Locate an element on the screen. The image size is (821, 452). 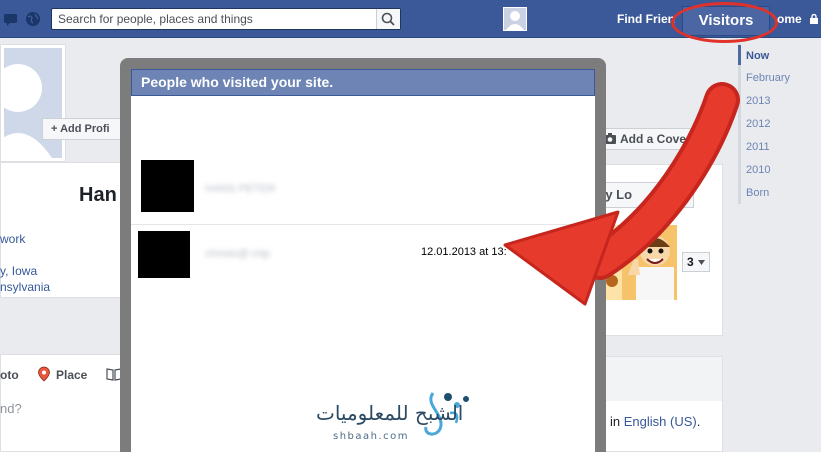
place-pin-icon is located at coordinates (44, 374).